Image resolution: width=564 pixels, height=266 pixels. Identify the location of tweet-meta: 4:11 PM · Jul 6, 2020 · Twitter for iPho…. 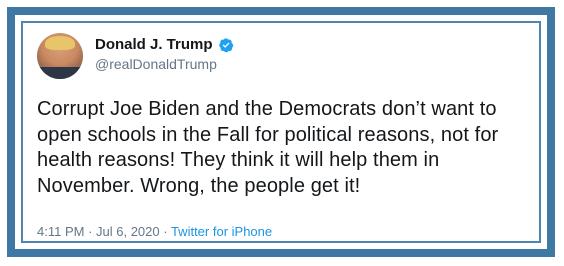
(154, 231).